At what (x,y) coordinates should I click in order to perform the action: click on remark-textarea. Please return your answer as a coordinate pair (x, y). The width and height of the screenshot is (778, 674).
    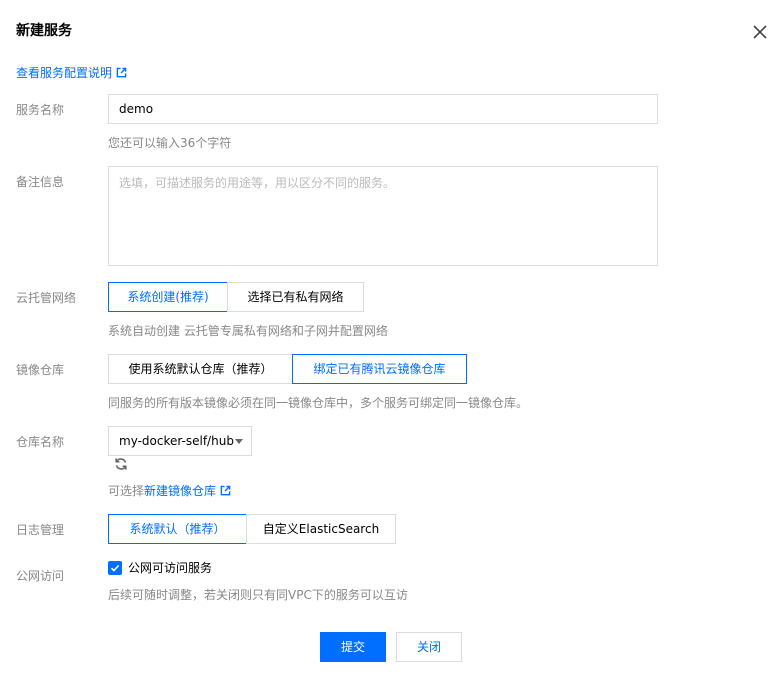
    Looking at the image, I should click on (383, 216).